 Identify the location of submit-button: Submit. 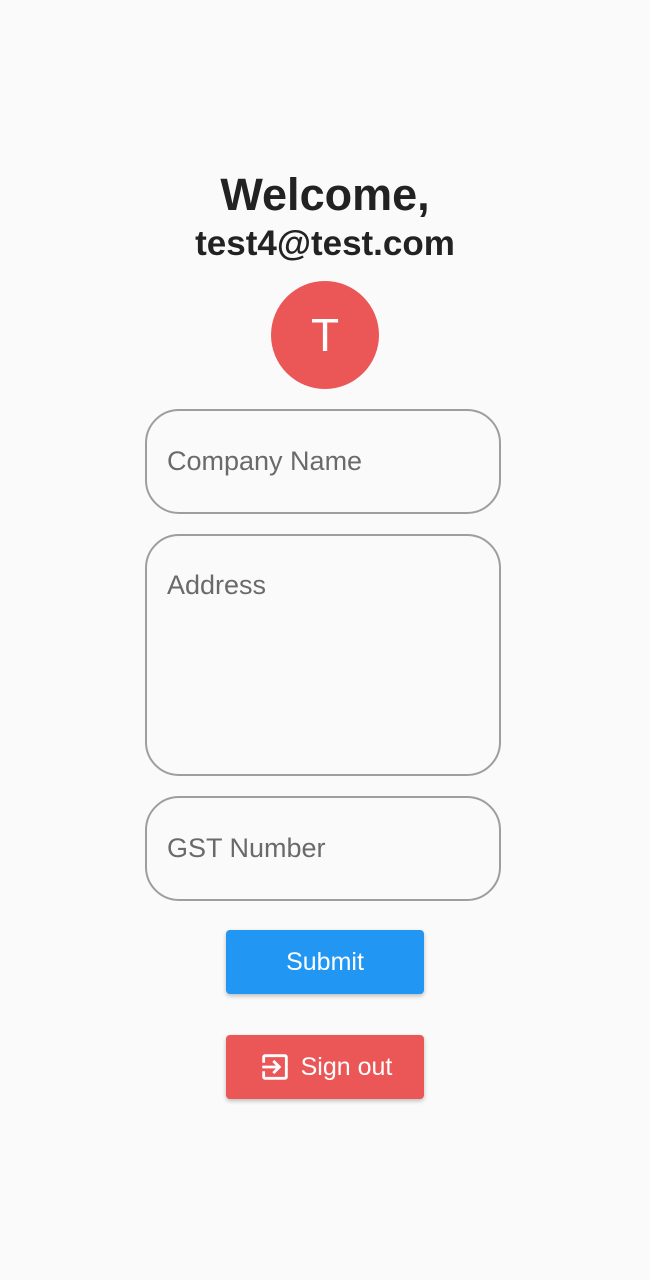
(325, 962).